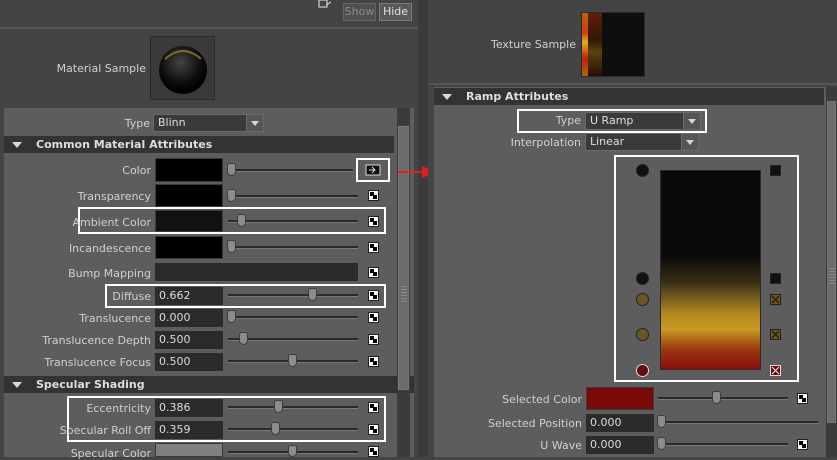 The height and width of the screenshot is (460, 837). I want to click on translucence-focus-slider-knob, so click(292, 360).